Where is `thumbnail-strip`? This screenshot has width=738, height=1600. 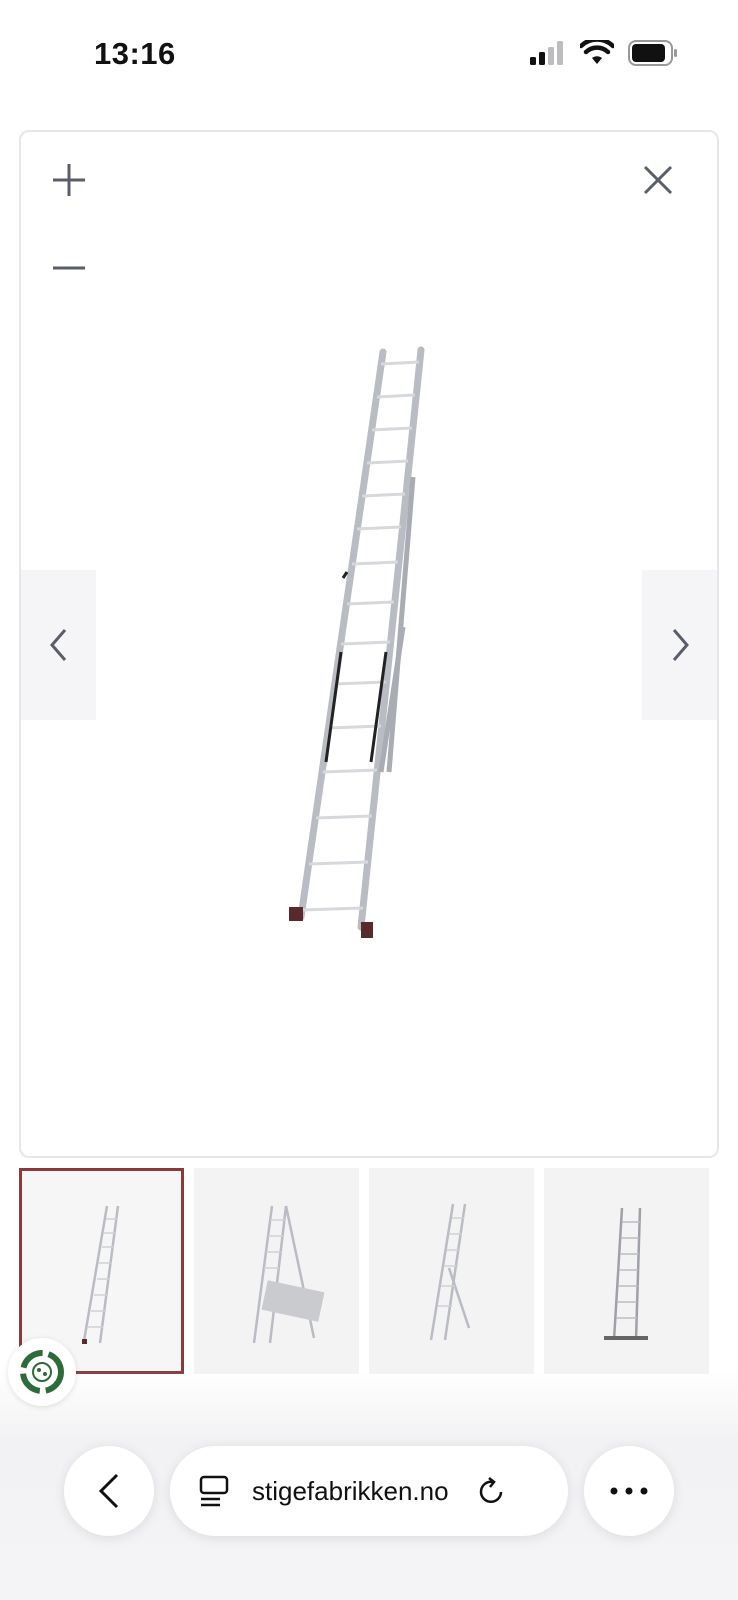 thumbnail-strip is located at coordinates (369, 1271).